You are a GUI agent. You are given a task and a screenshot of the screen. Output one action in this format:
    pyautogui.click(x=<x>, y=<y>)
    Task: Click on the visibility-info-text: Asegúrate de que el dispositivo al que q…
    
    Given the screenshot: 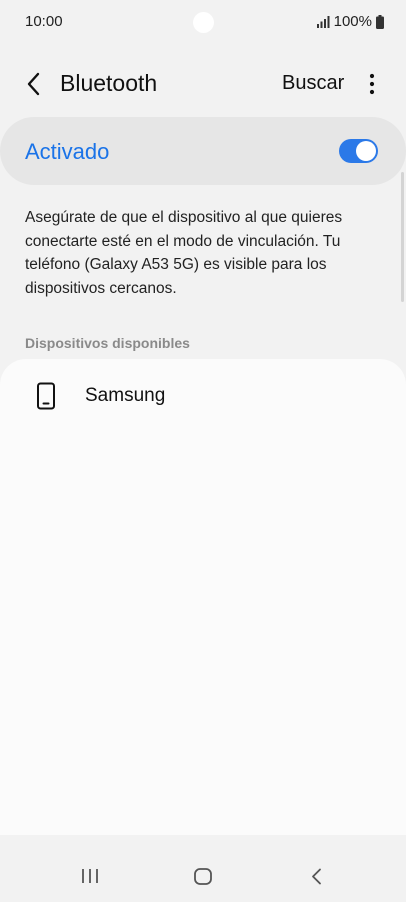 What is the action you would take?
    pyautogui.click(x=184, y=253)
    